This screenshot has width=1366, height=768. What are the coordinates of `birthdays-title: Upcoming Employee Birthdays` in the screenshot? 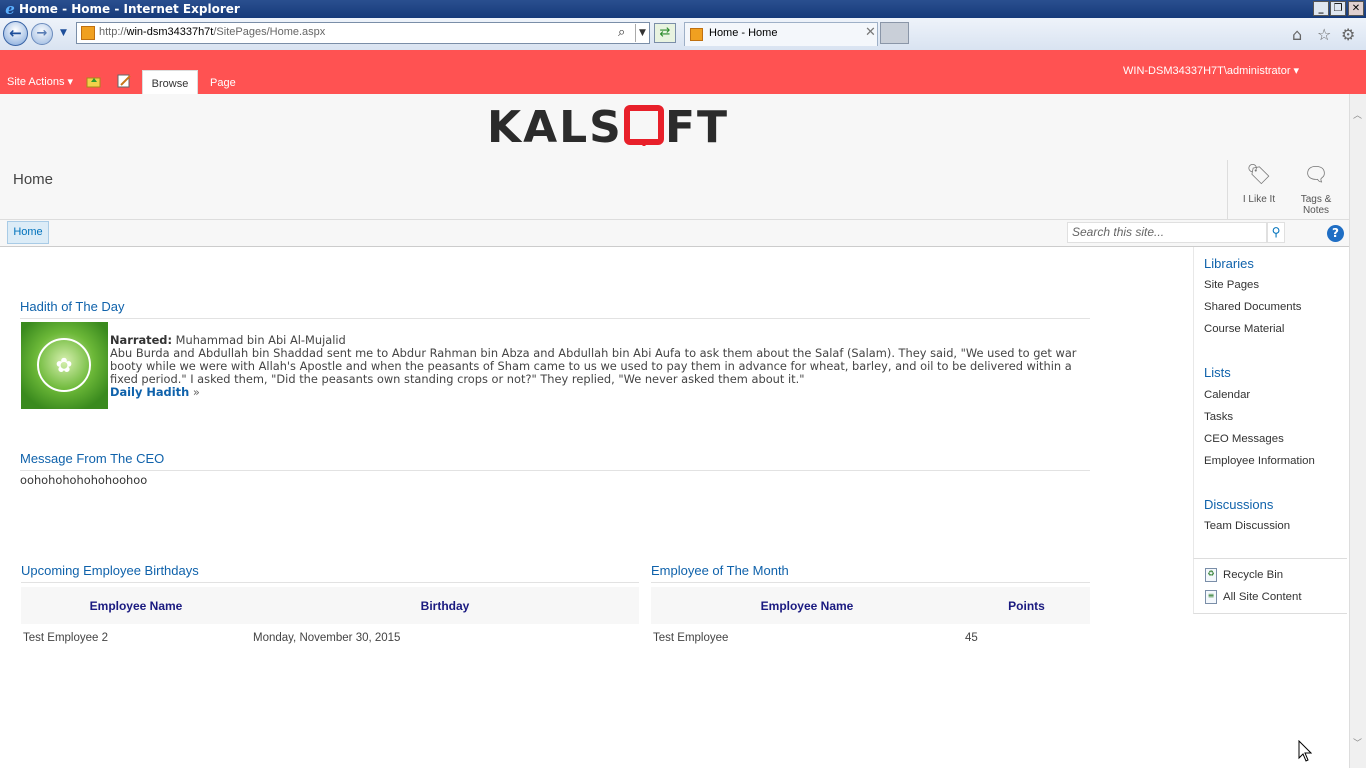 It's located at (330, 573).